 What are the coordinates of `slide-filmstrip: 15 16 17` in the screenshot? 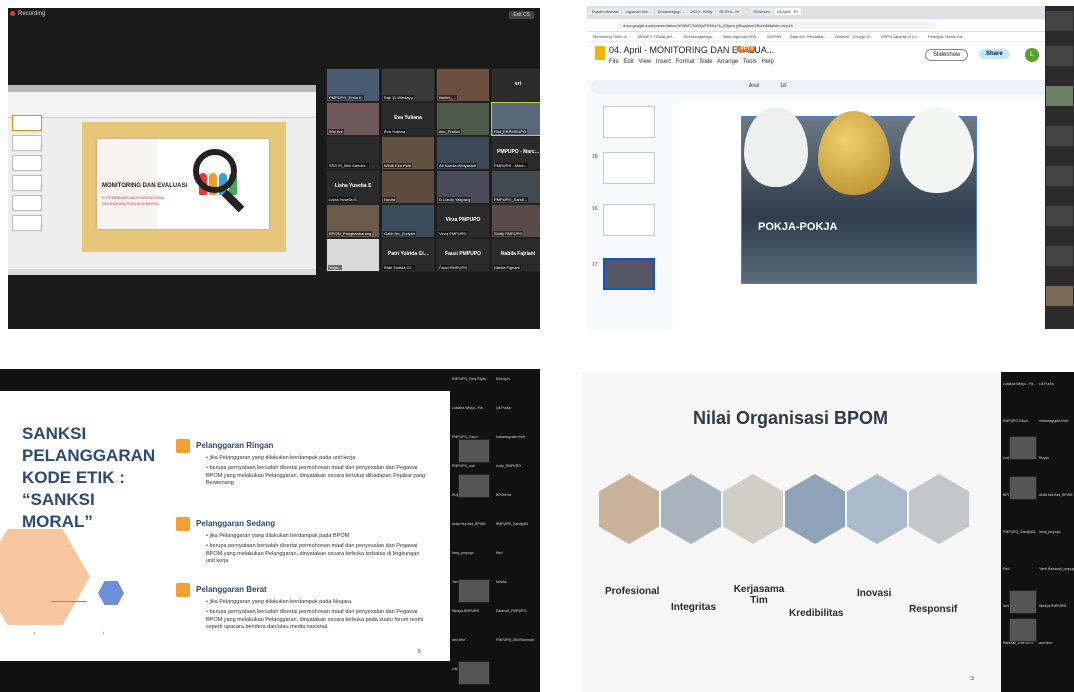 It's located at (627, 215).